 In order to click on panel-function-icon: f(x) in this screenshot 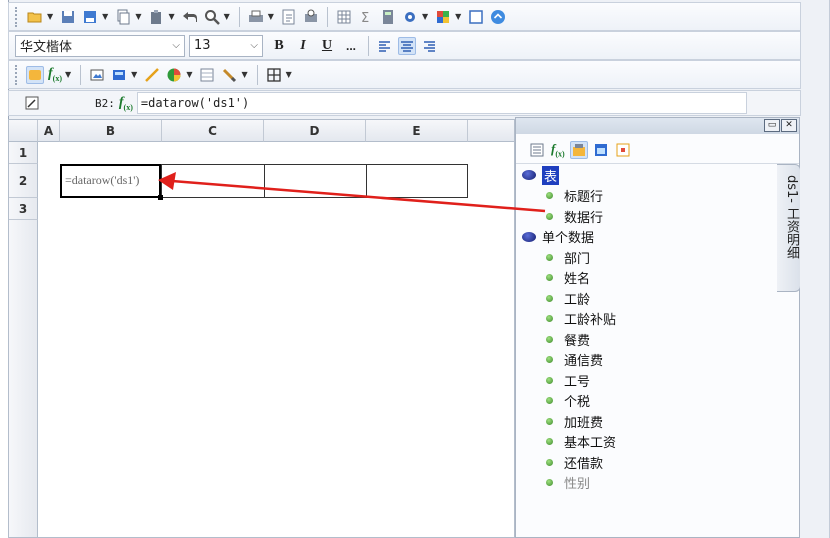, I will do `click(558, 150)`.